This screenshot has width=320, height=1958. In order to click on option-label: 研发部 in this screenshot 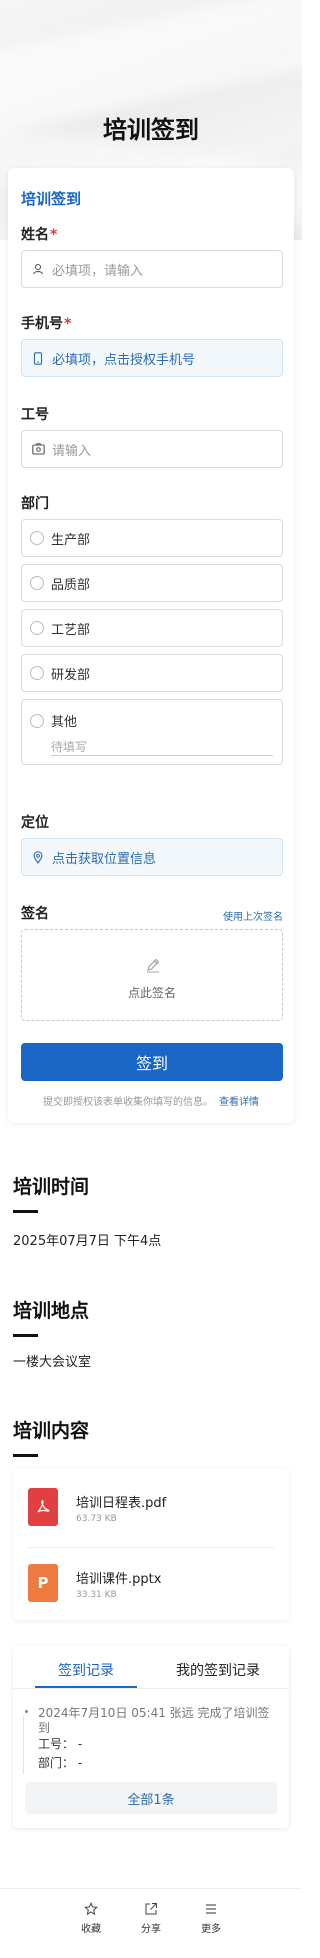, I will do `click(71, 675)`.